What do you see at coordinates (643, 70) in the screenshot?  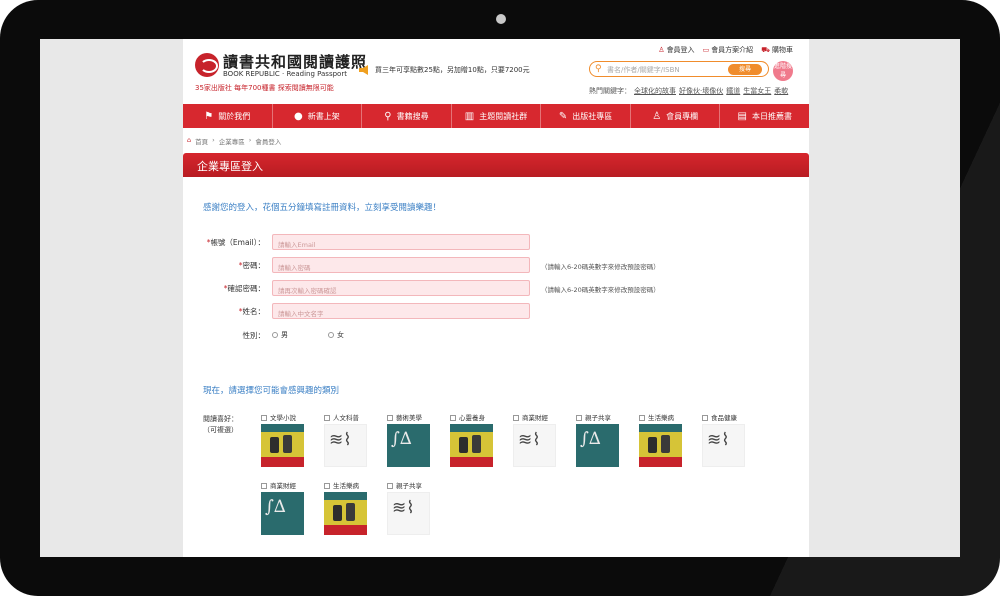 I see `search-input: 書名/作者/關鍵字/ISBN` at bounding box center [643, 70].